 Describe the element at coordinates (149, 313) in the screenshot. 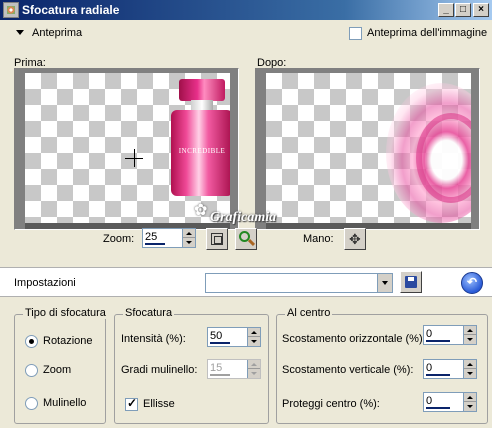

I see `blur-legend: Sfocatura` at that location.